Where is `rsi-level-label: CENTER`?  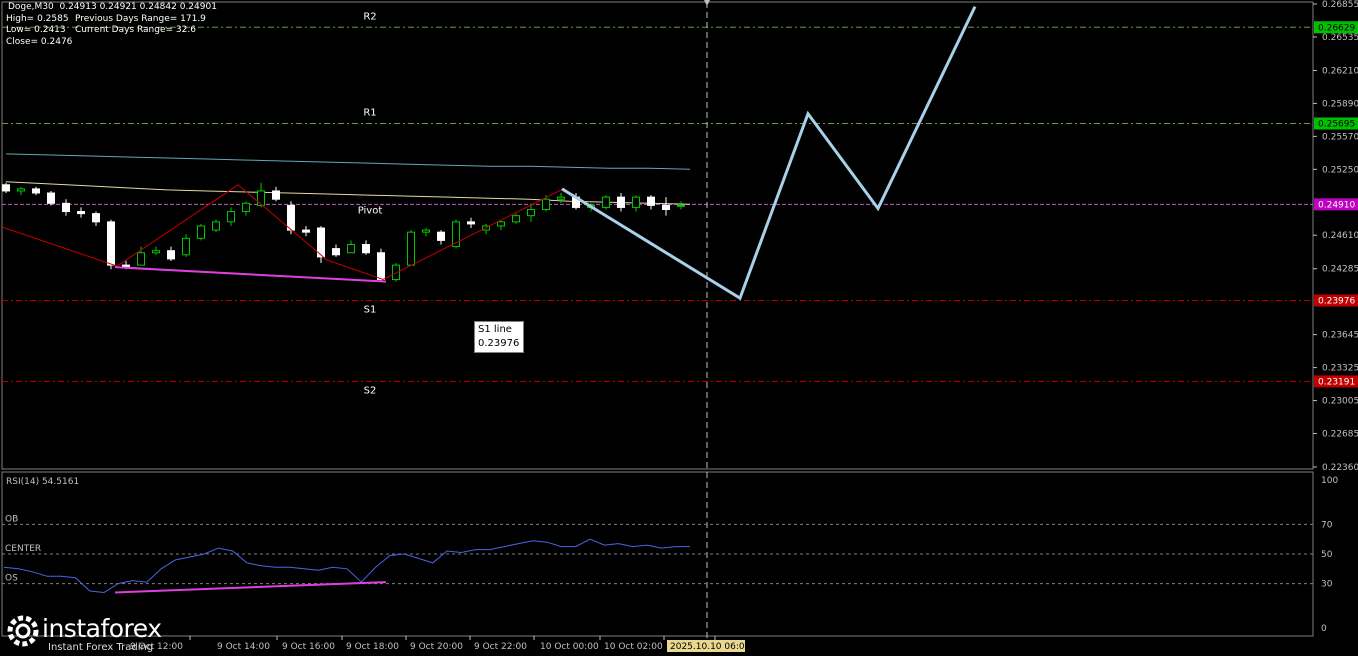 rsi-level-label: CENTER is located at coordinates (23, 549).